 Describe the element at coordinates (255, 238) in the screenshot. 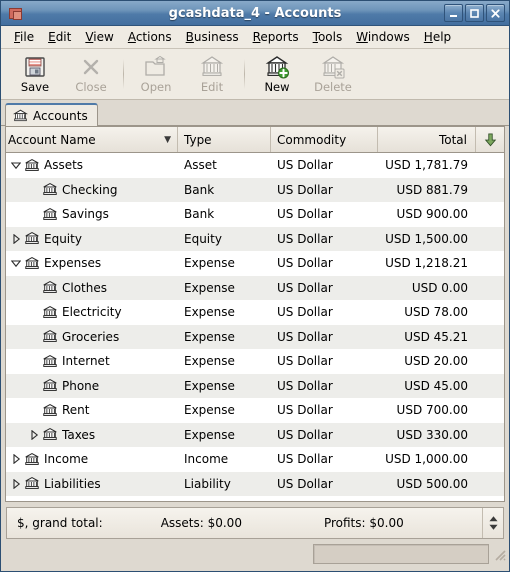

I see `table-row: Equity Equity US Dollar USD 1,500.00` at that location.